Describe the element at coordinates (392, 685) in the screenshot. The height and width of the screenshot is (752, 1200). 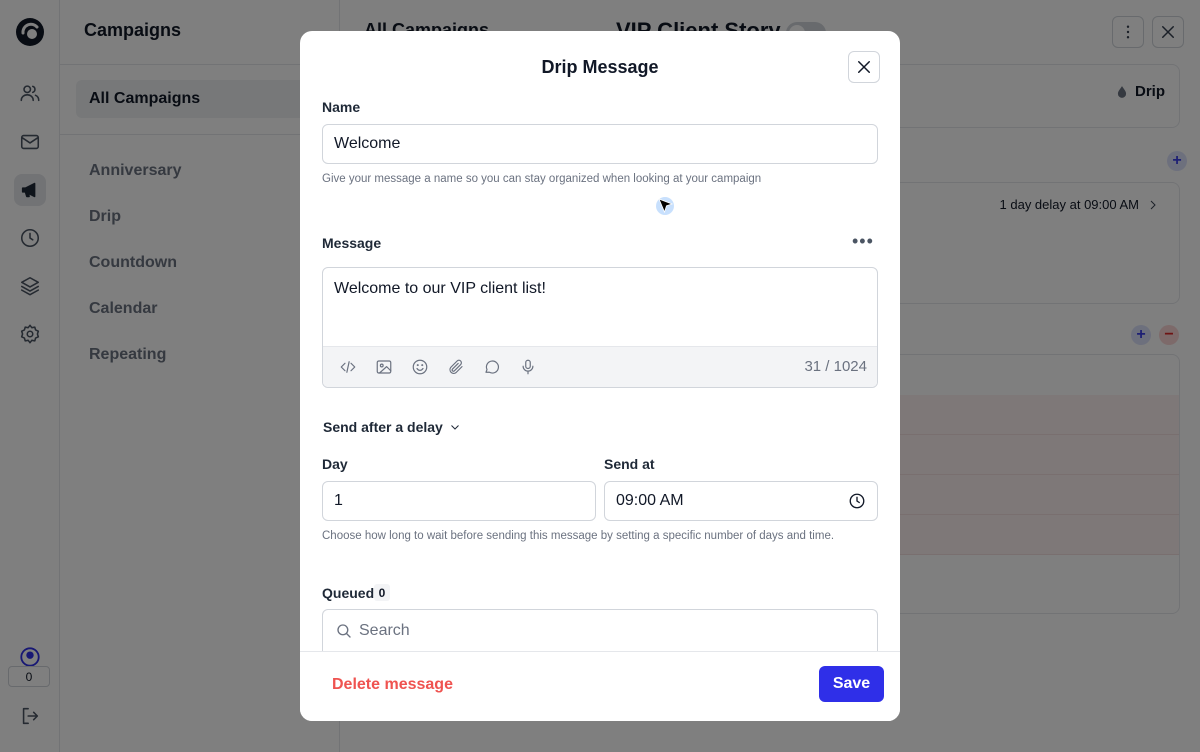
I see `delete-message-button: Delete message` at that location.